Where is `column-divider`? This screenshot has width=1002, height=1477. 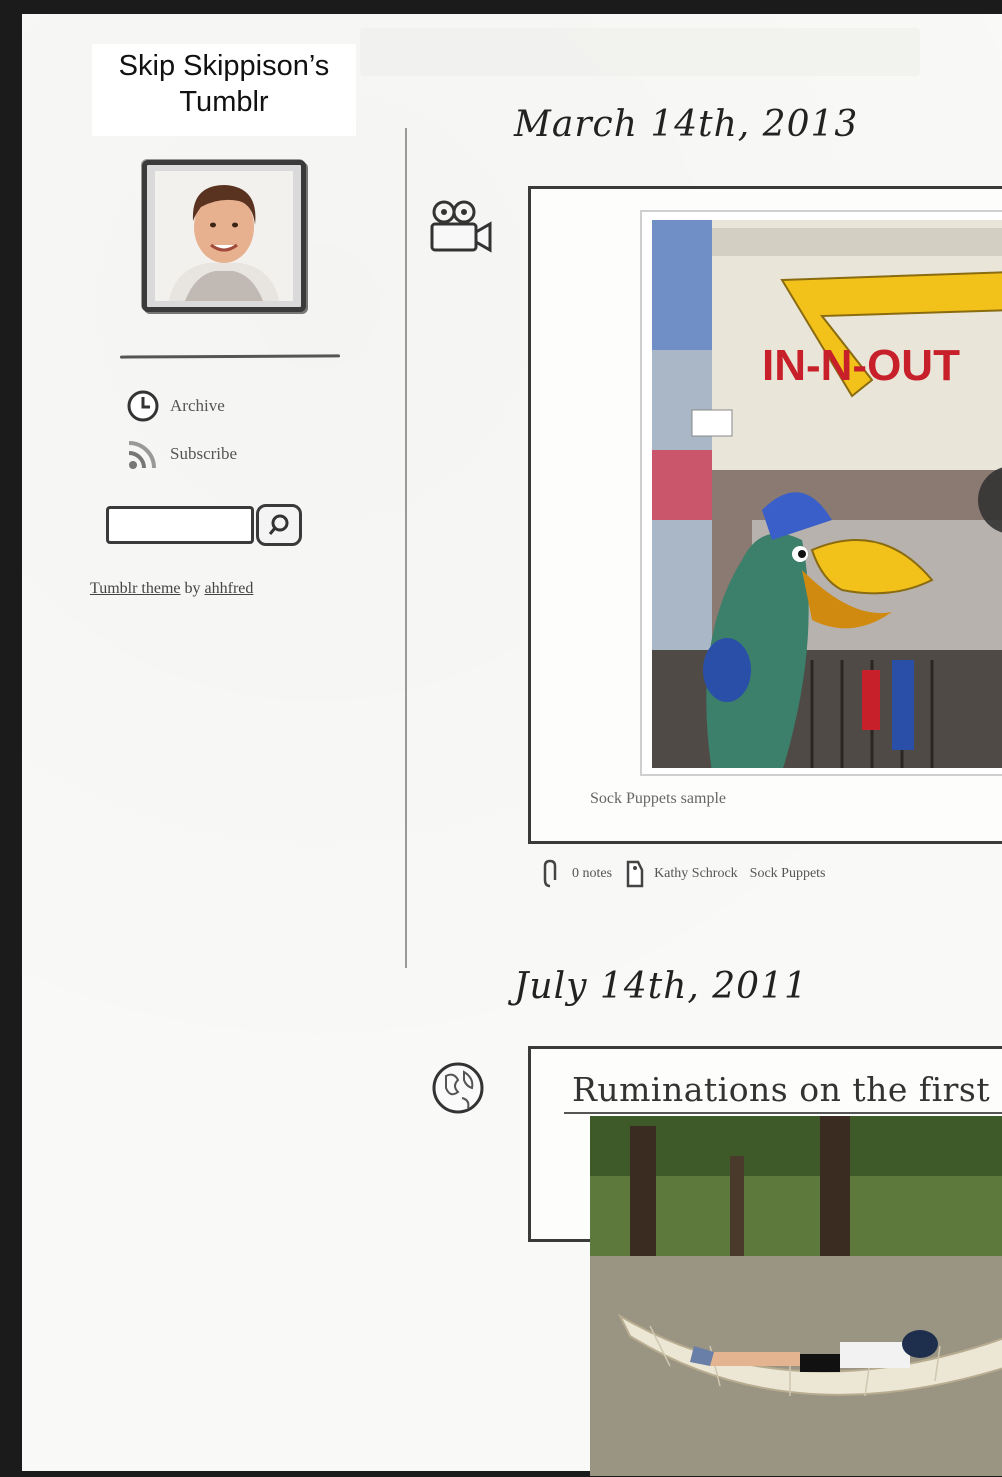 column-divider is located at coordinates (406, 548).